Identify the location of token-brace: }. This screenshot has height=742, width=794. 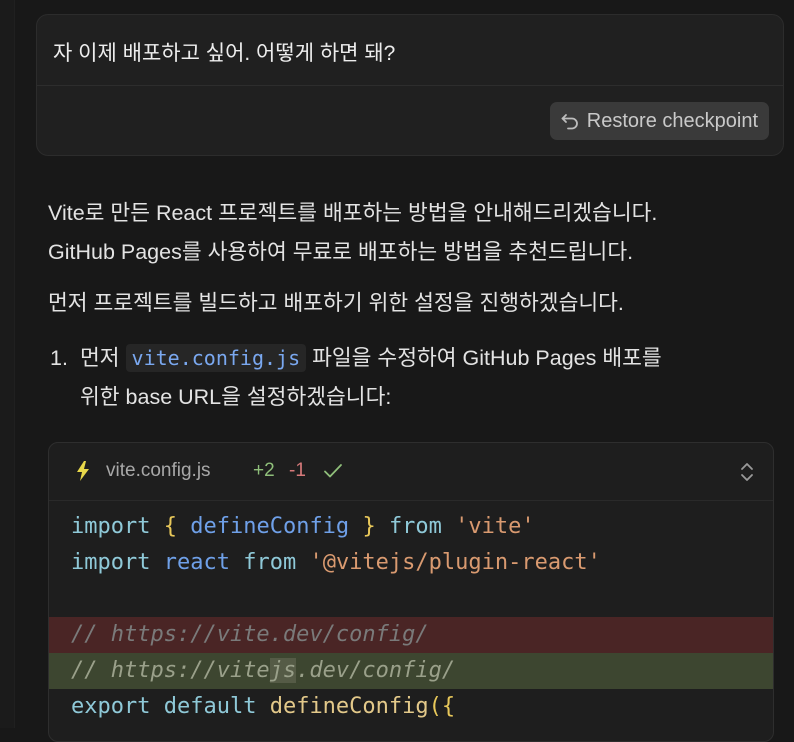
(369, 526).